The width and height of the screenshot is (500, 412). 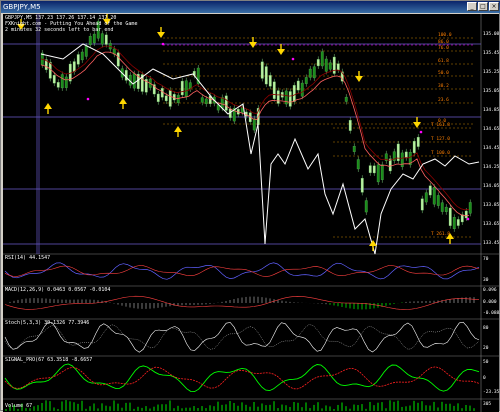 I want to click on price-axis-tick: 133.45, so click(x=491, y=243).